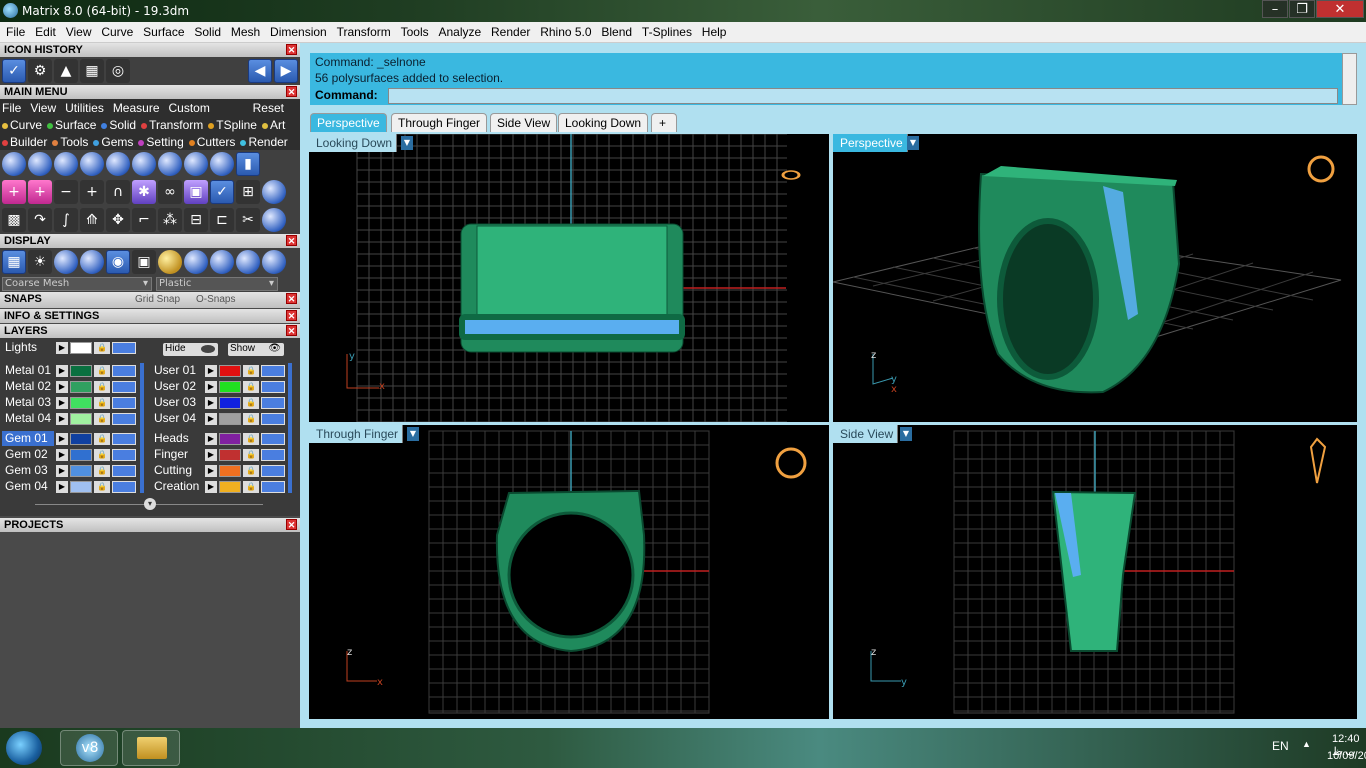  Describe the element at coordinates (456, 30) in the screenshot. I see `menu-analyze: Analyze` at that location.